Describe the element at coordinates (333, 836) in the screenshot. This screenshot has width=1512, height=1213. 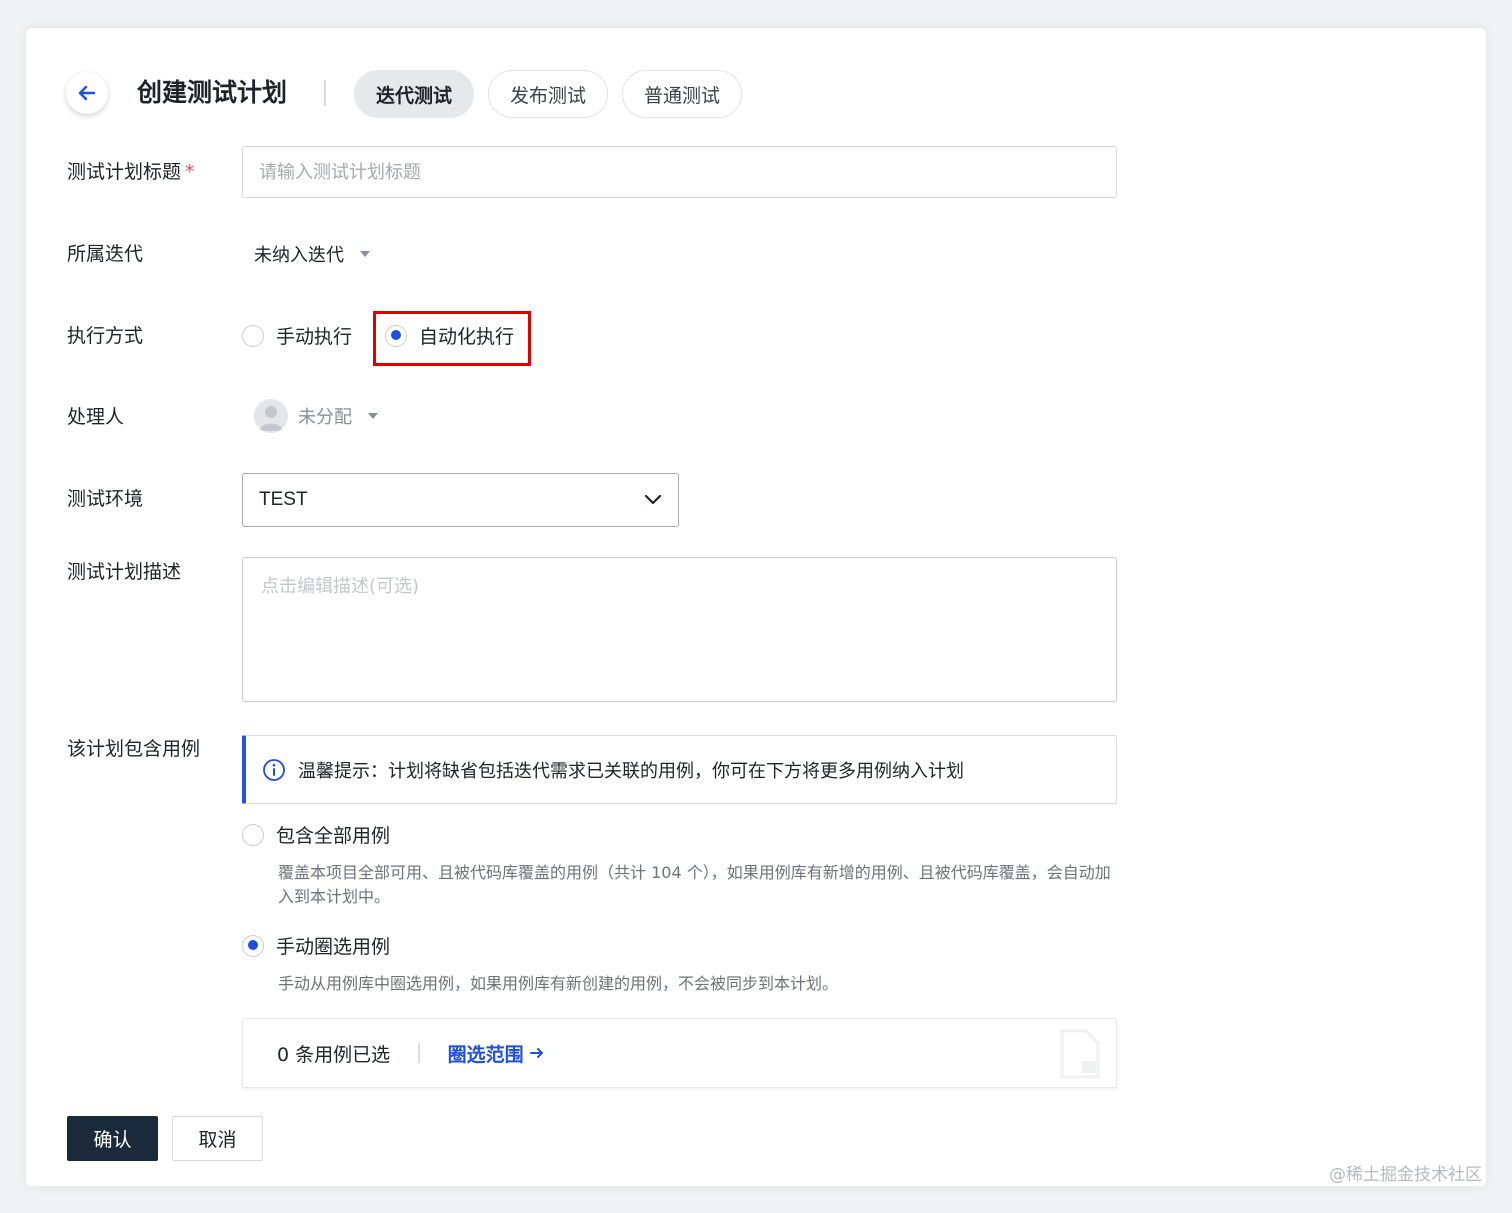
I see `radio-label: 包含全部用例` at that location.